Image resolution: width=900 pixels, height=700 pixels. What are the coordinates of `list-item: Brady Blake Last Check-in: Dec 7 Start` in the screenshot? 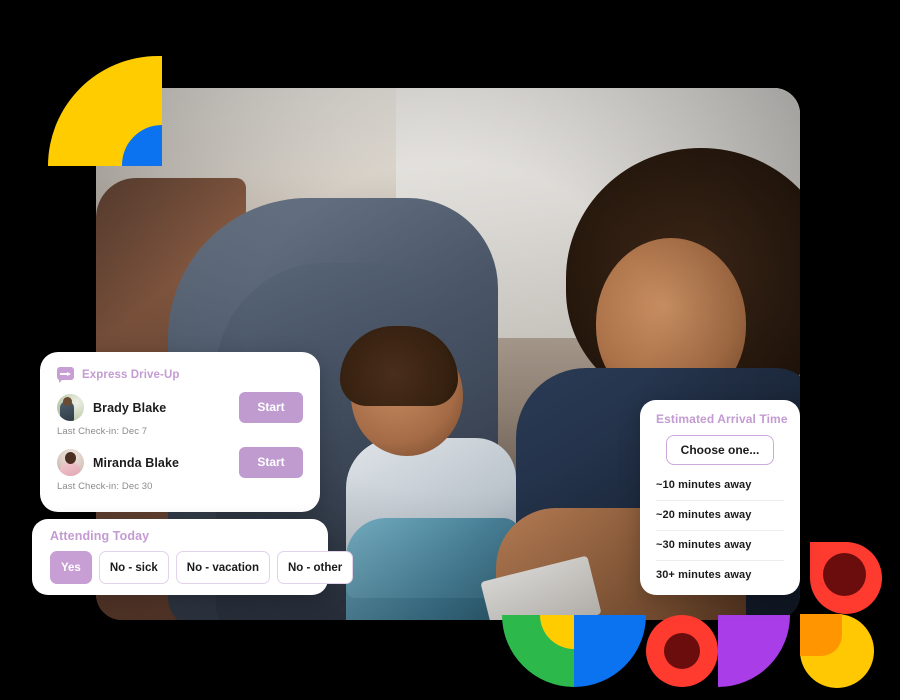 It's located at (180, 414).